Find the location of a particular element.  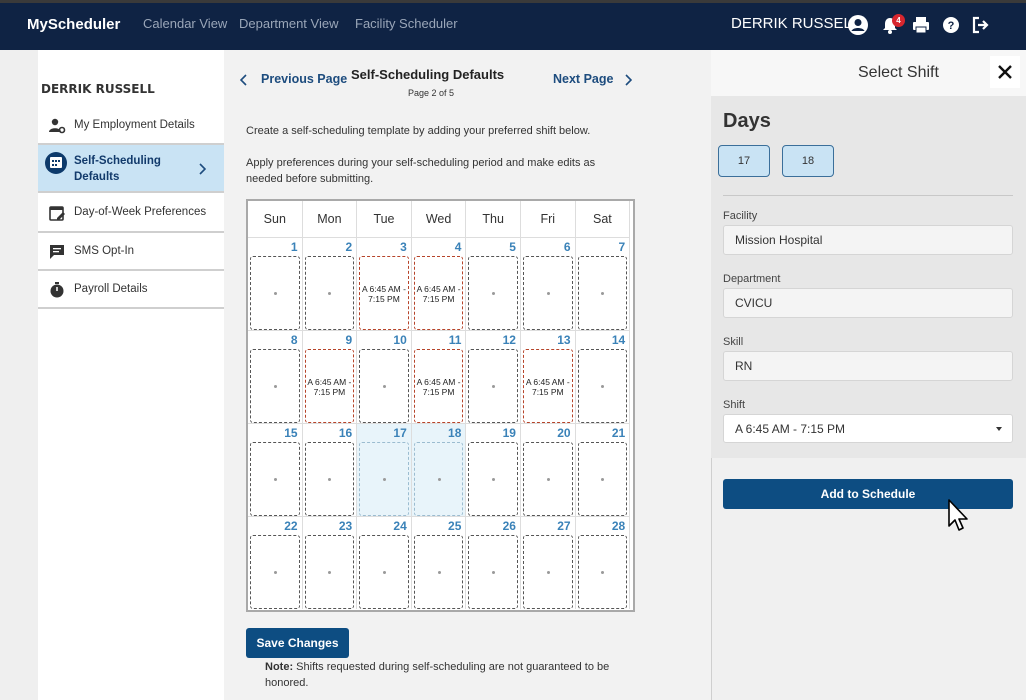

brand-logo: MyScheduler is located at coordinates (73, 24).